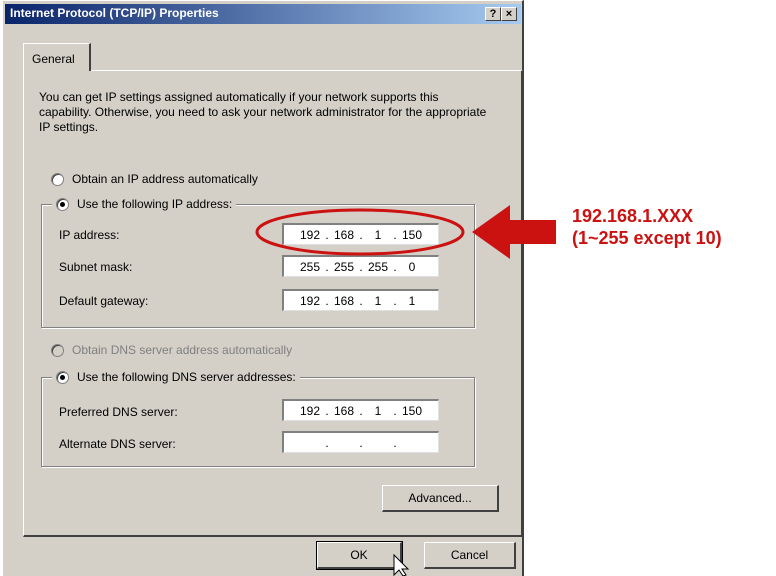 Image resolution: width=776 pixels, height=576 pixels. Describe the element at coordinates (647, 227) in the screenshot. I see `ip-hint-annotation: 192.168.1.XXX (1~255 except 10)` at that location.